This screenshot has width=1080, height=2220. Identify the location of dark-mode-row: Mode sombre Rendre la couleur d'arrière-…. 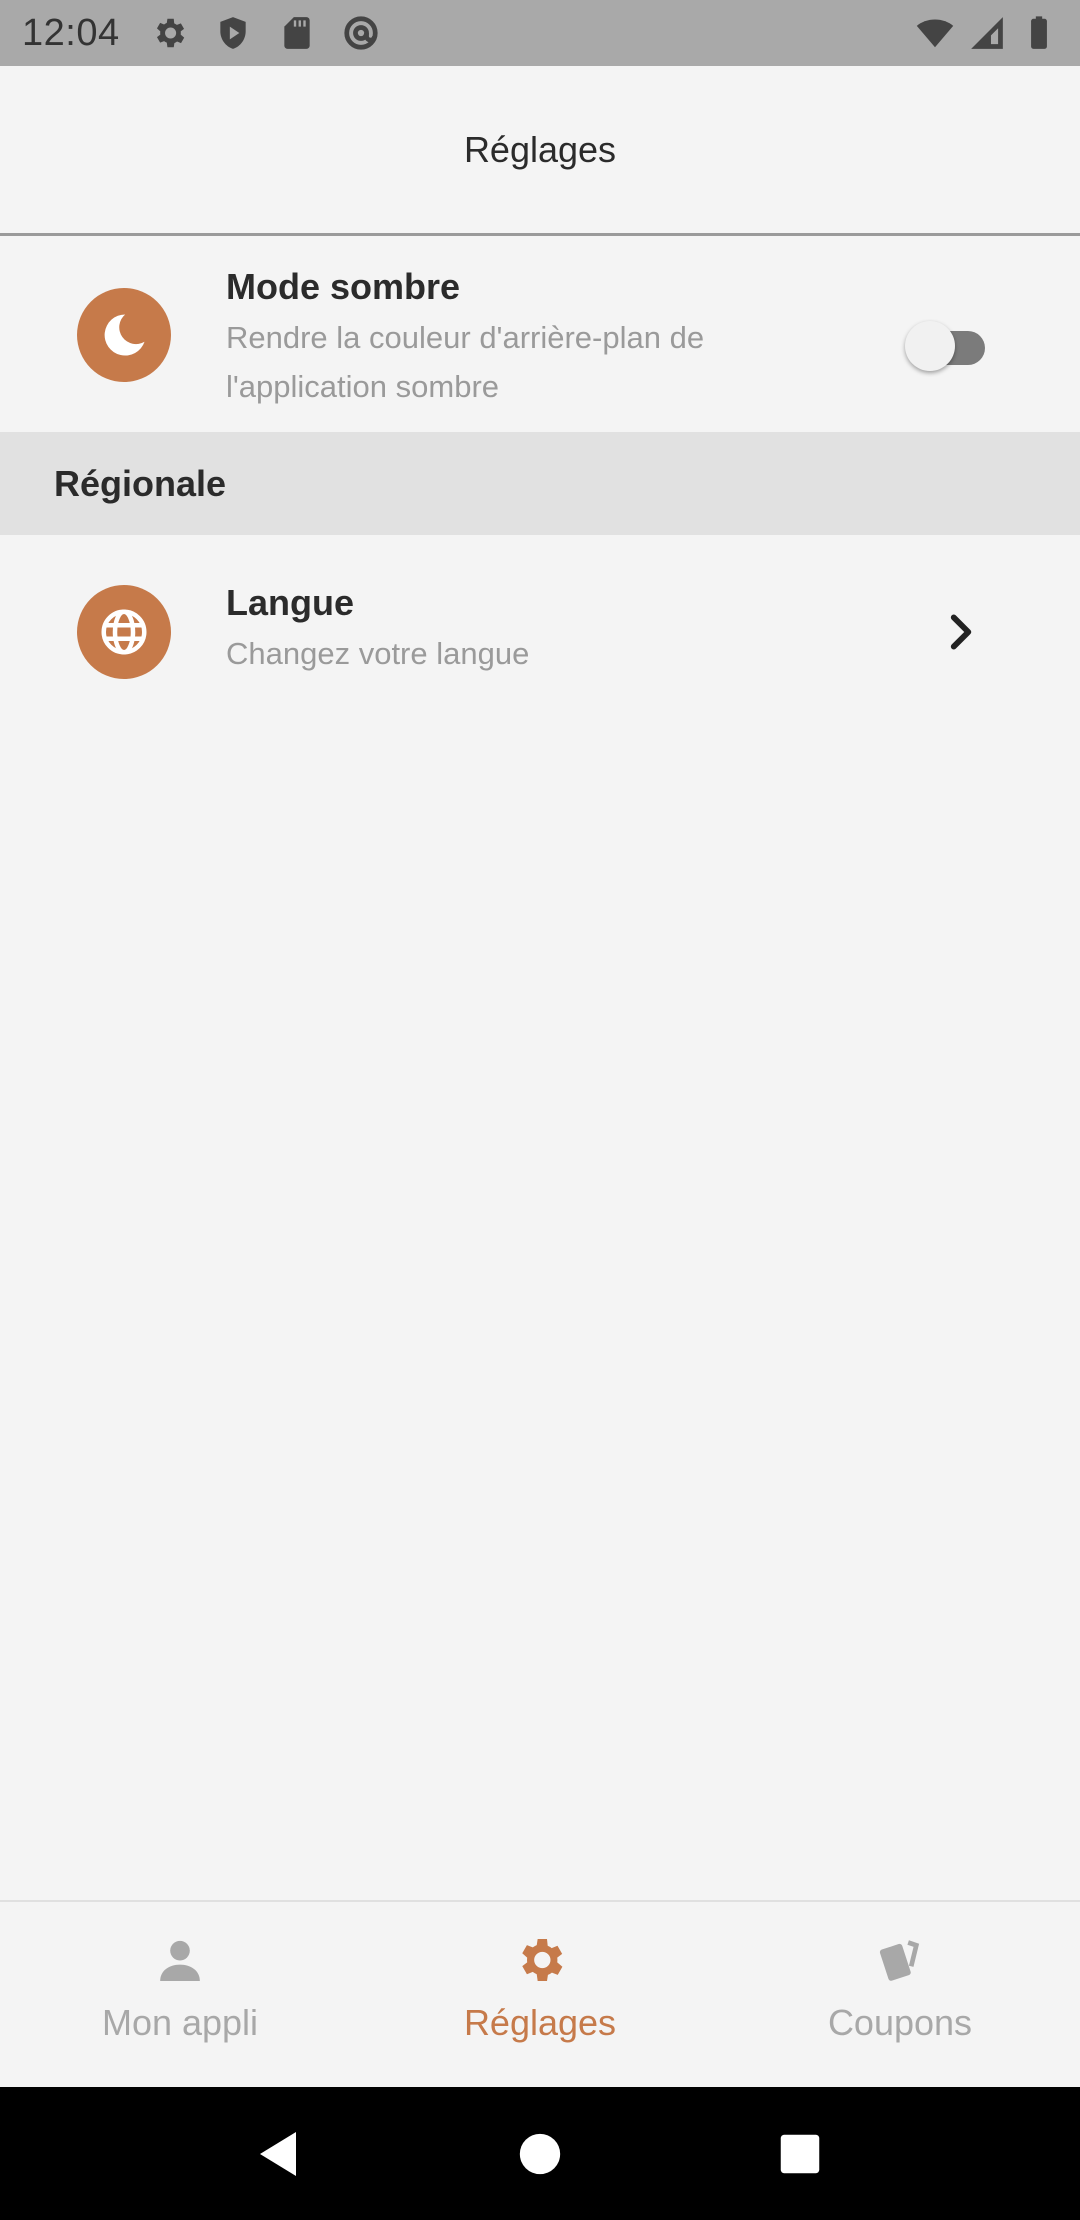
(540, 335).